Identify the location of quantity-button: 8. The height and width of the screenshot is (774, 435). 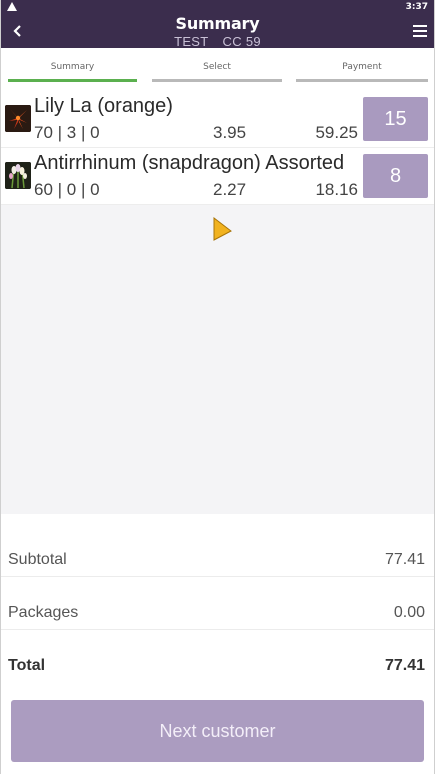
(395, 176).